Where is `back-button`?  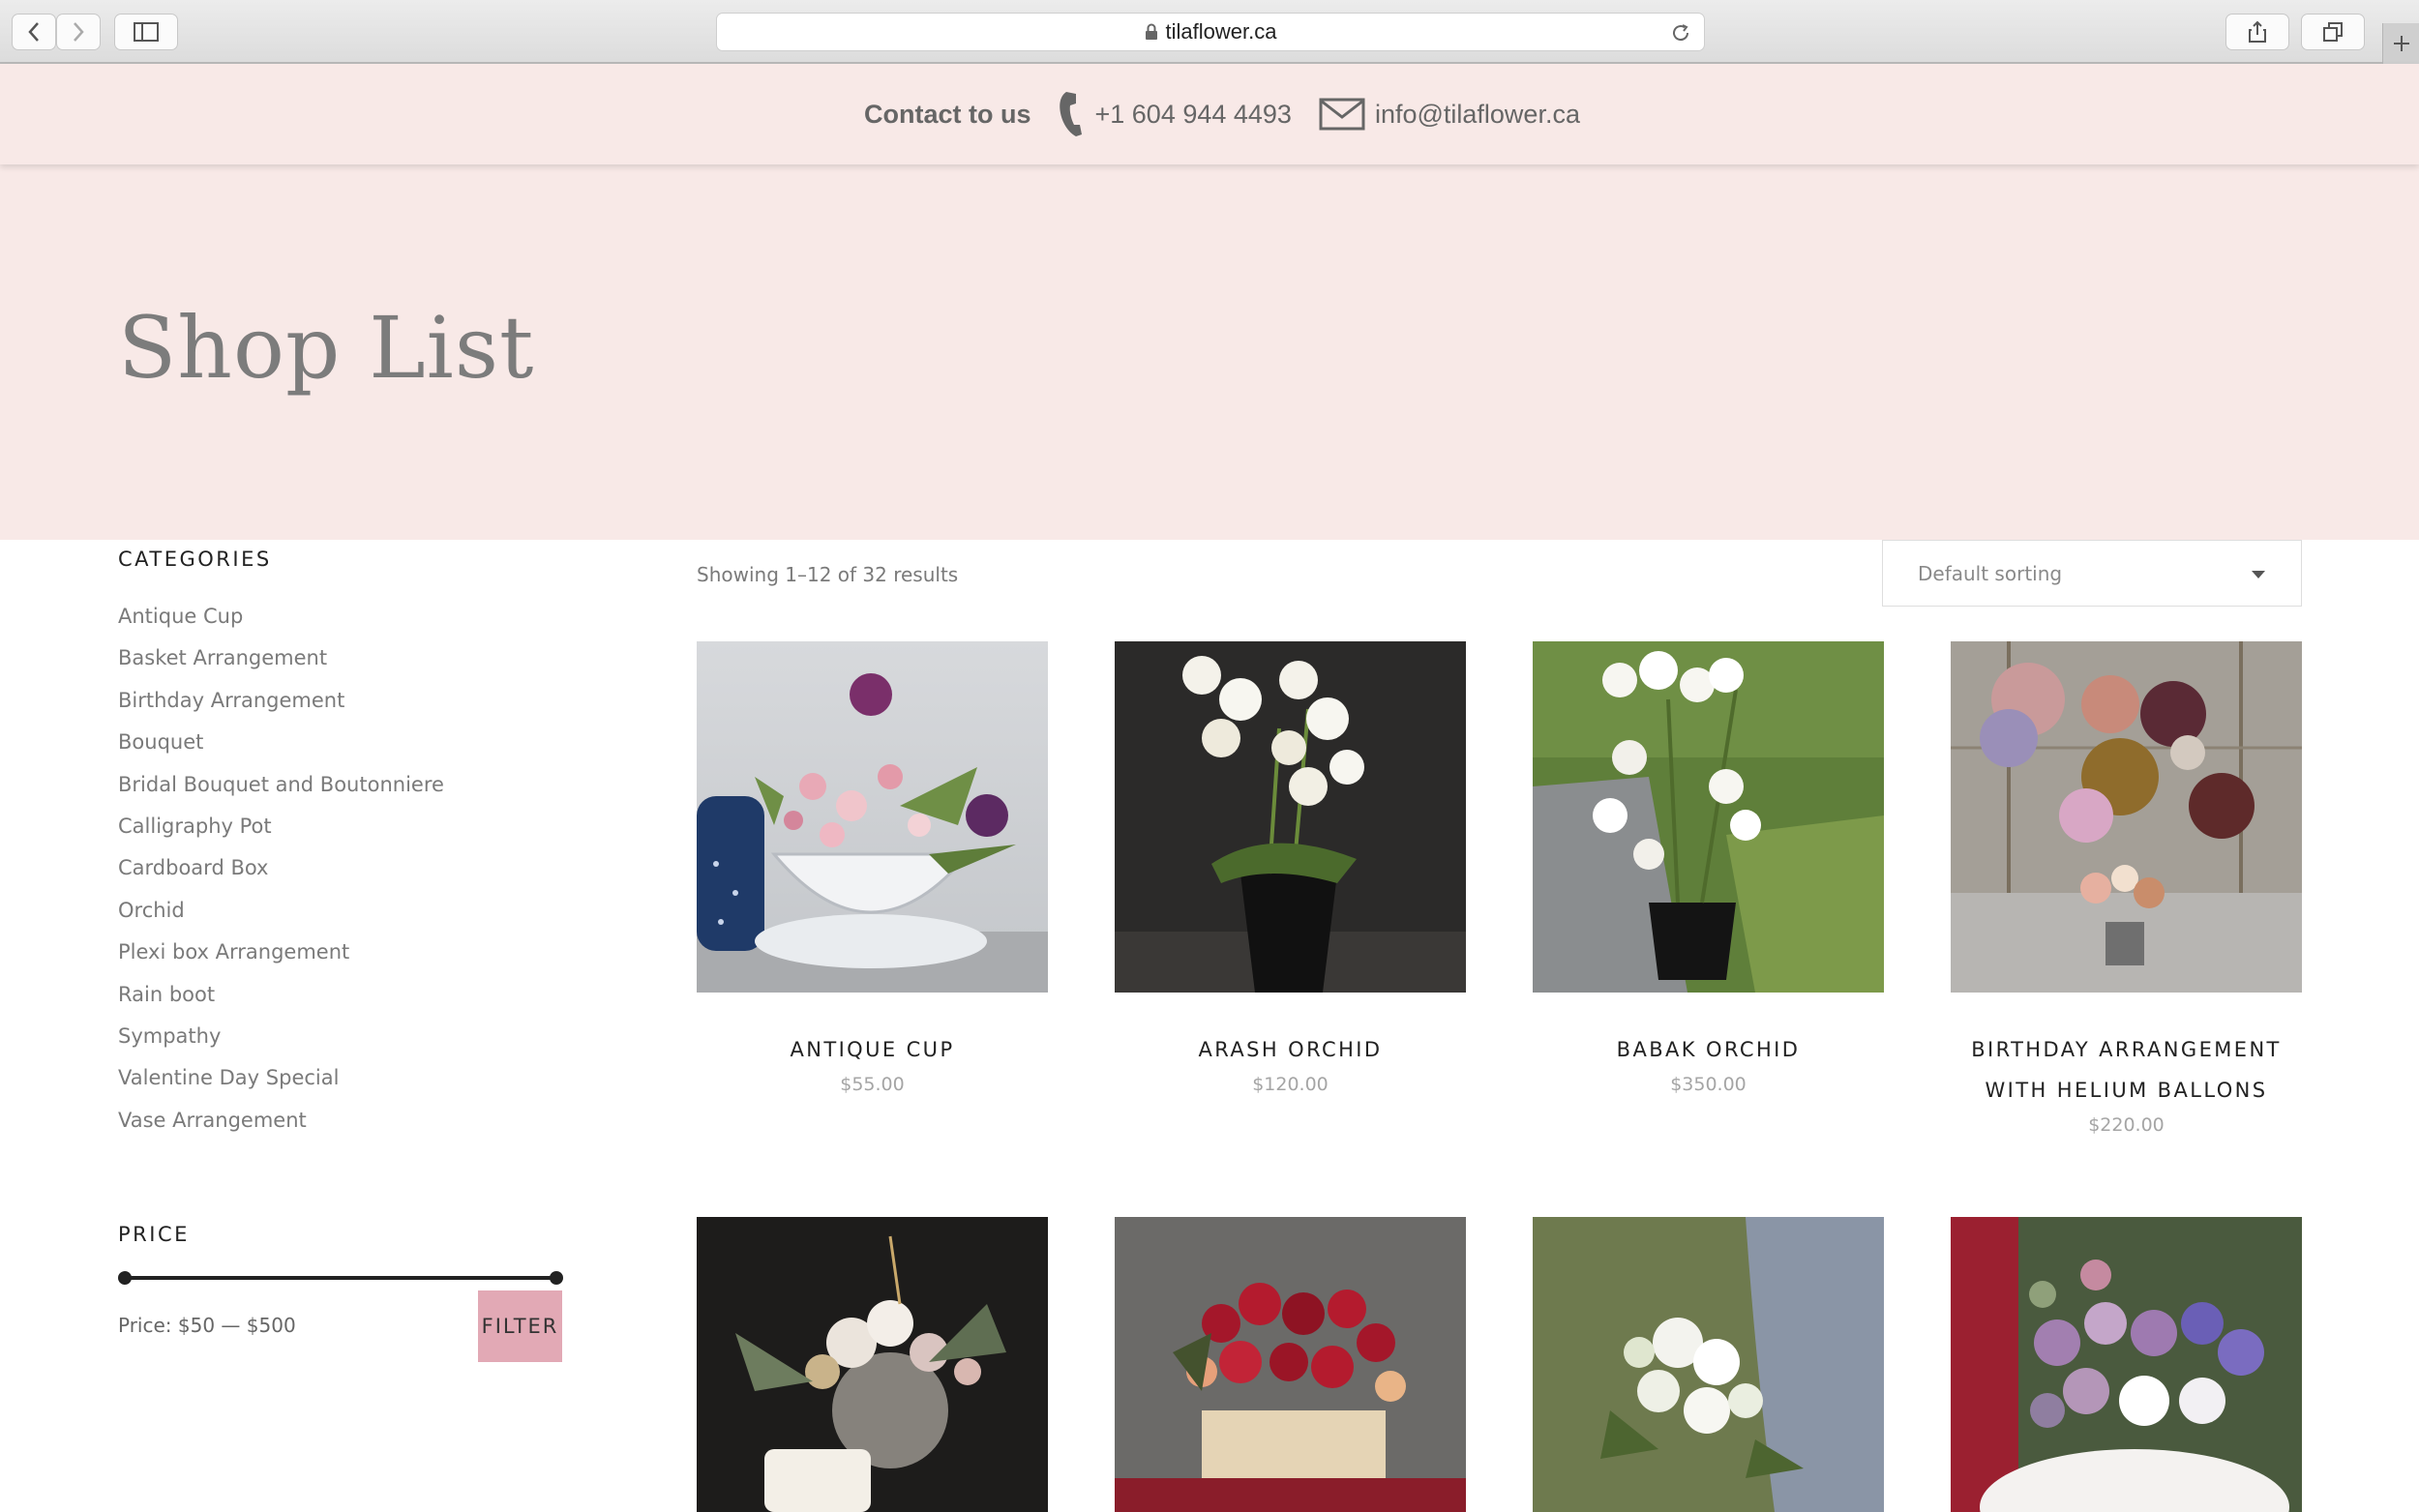
back-button is located at coordinates (34, 32).